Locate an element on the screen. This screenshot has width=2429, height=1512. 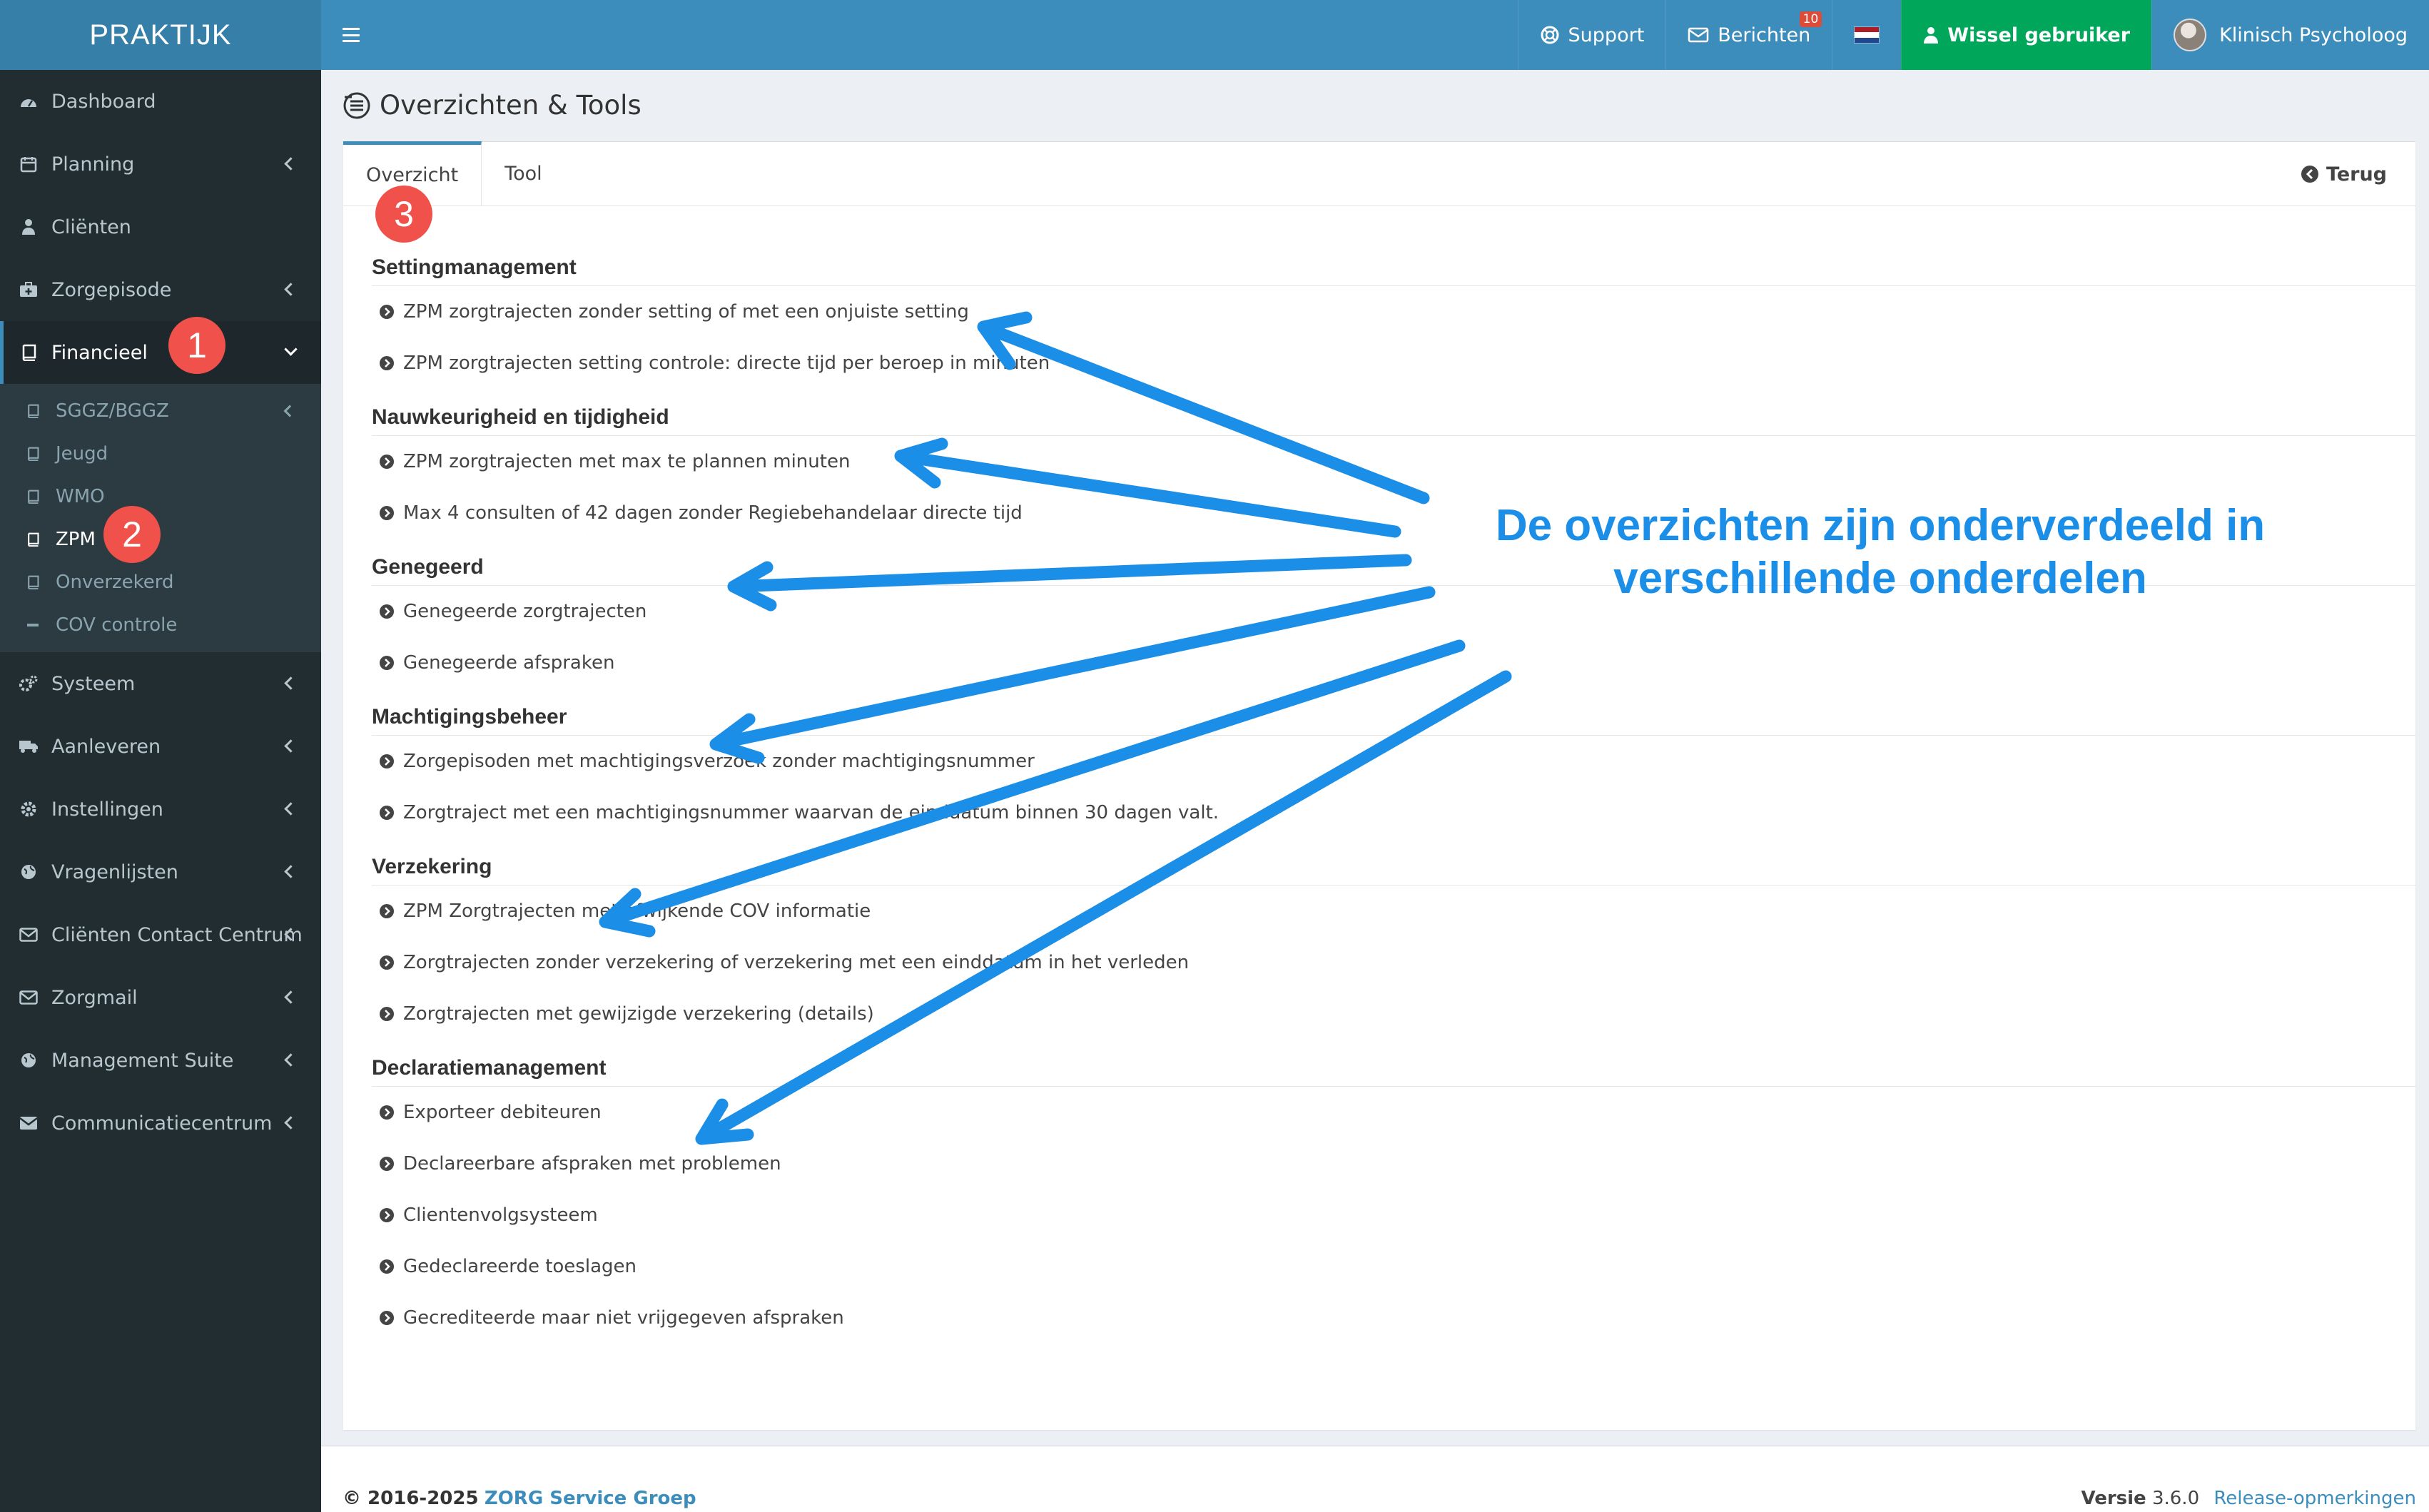
step-marker-2: 2 is located at coordinates (132, 534).